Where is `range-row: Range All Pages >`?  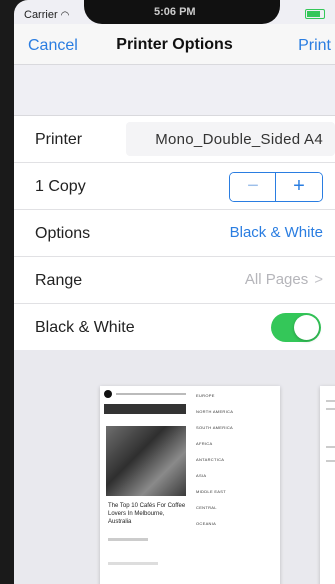
range-row: Range All Pages > is located at coordinates (174, 280).